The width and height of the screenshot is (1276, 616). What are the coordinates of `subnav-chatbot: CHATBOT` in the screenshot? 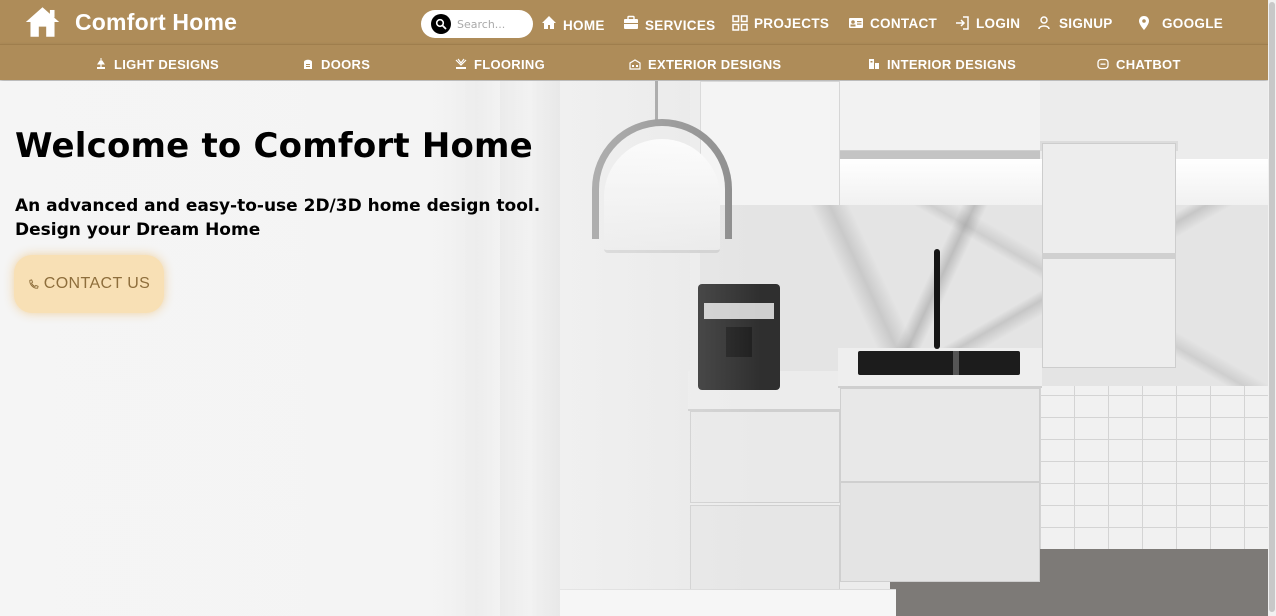 It's located at (1139, 64).